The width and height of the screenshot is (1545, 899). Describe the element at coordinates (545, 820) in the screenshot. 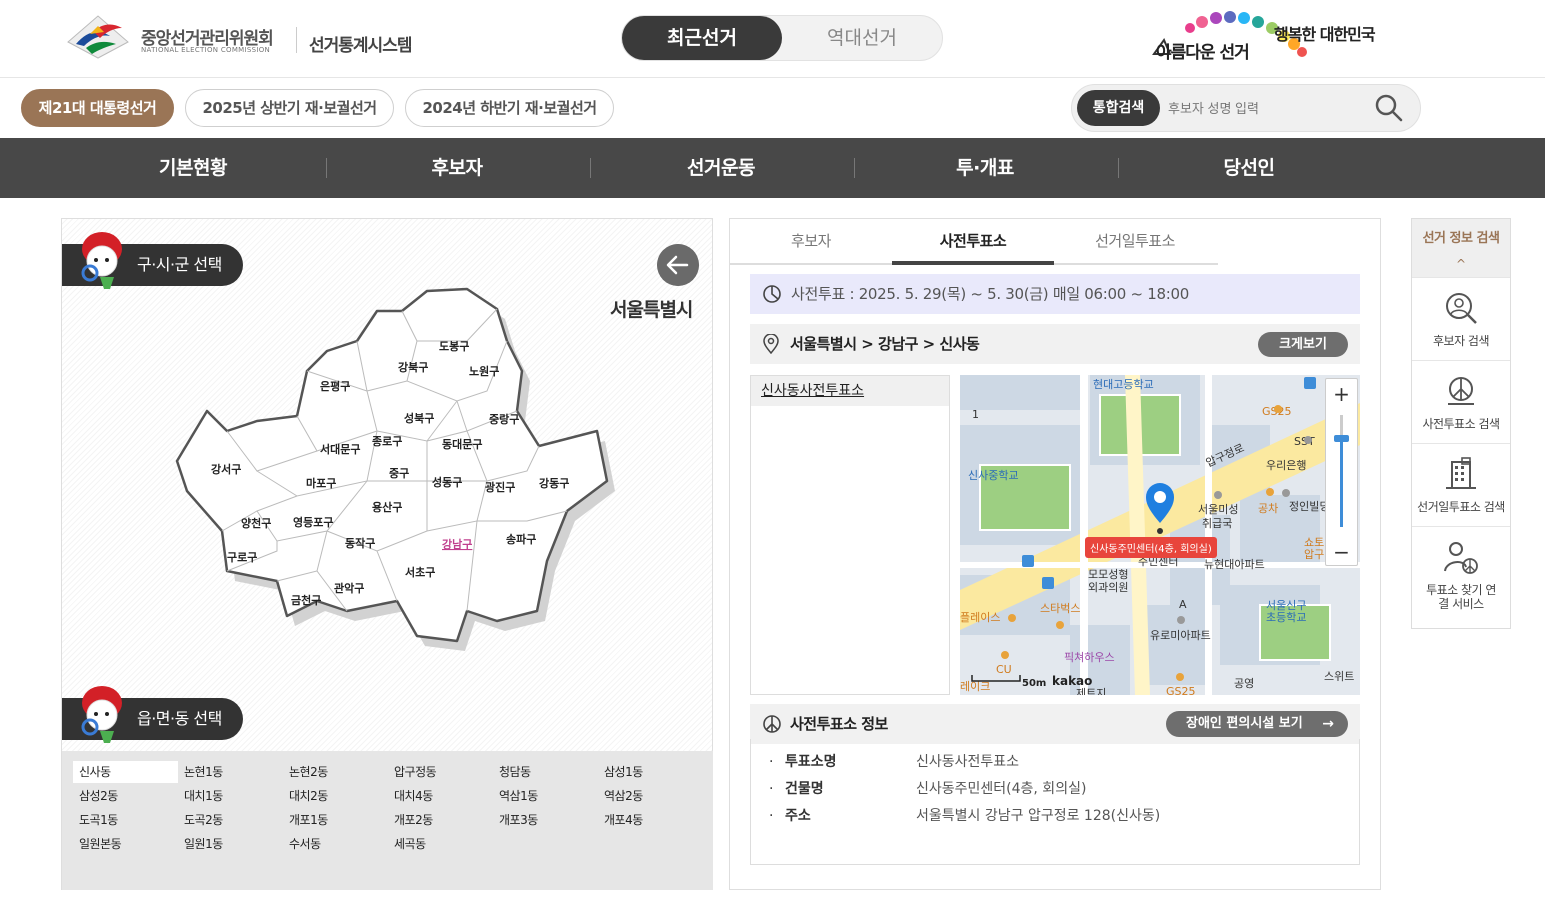

I see `dong-item: 개포3동` at that location.